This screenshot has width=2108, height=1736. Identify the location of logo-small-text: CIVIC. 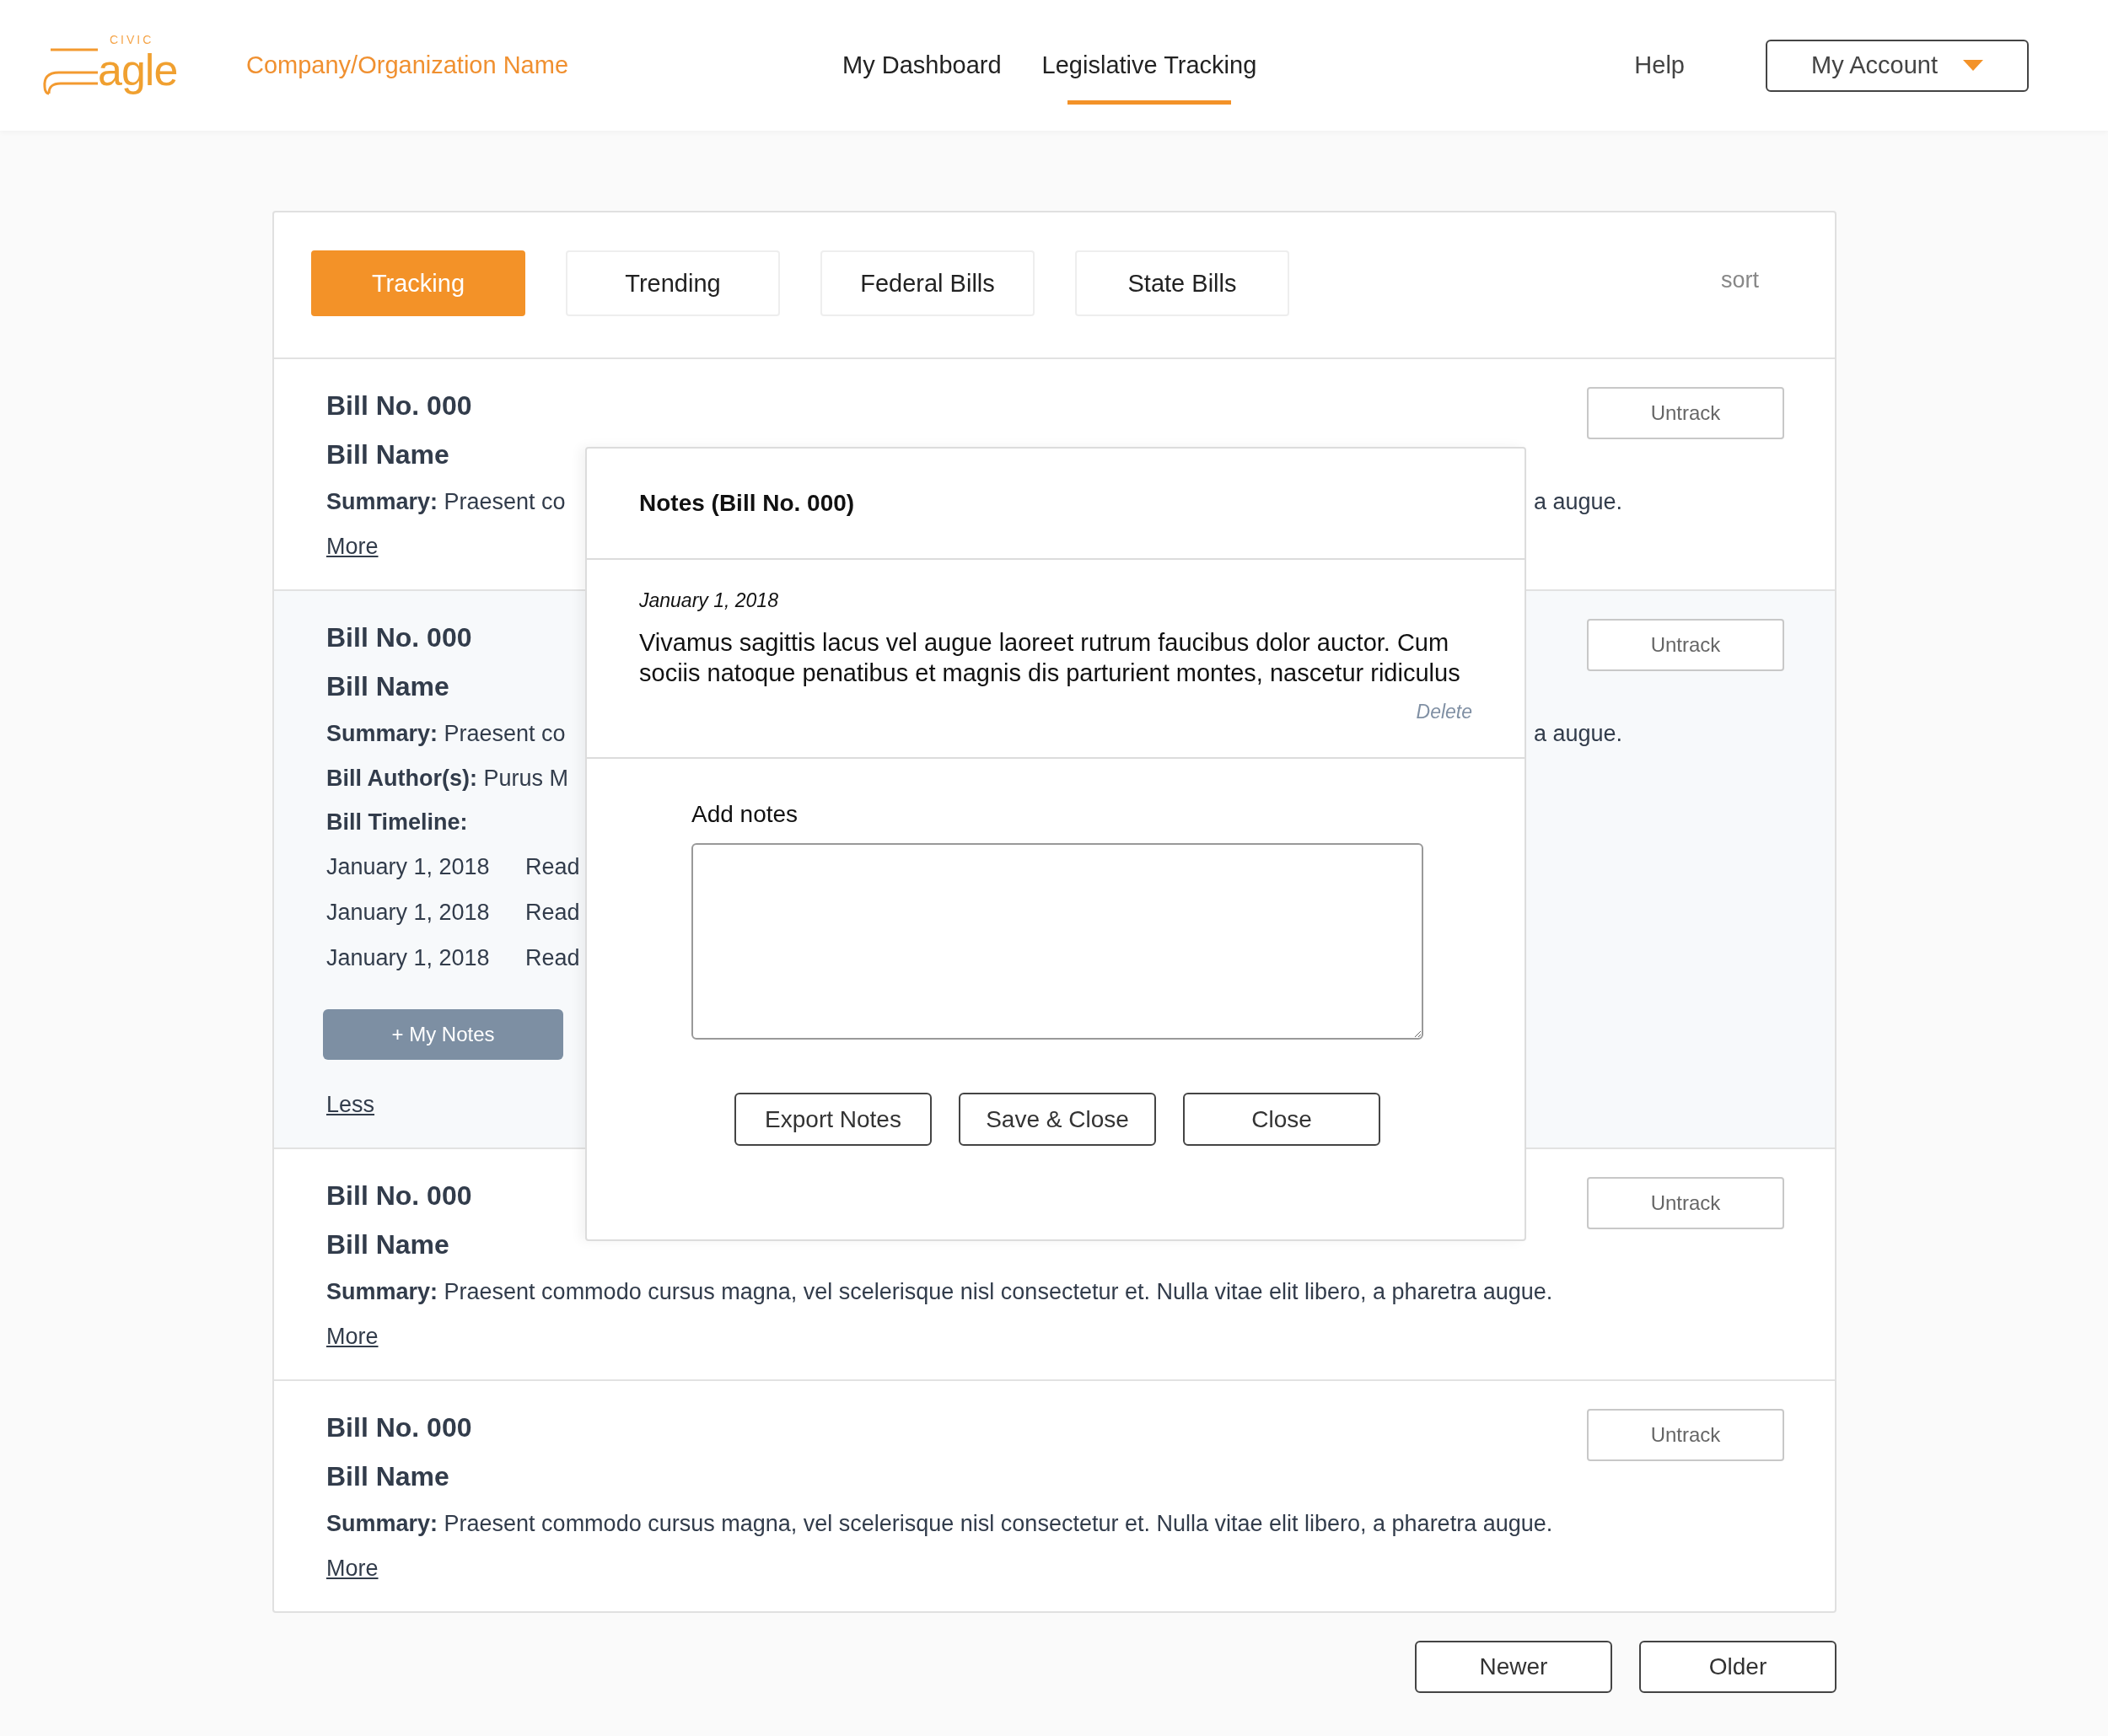
(132, 39).